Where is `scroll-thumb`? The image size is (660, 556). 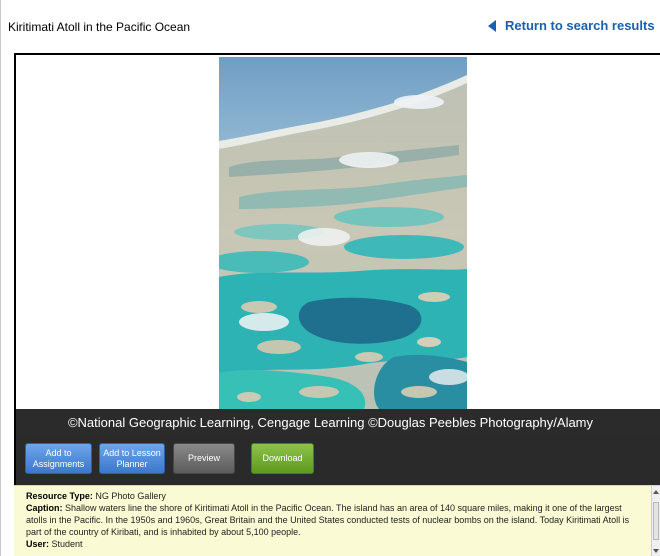
scroll-thumb is located at coordinates (656, 521).